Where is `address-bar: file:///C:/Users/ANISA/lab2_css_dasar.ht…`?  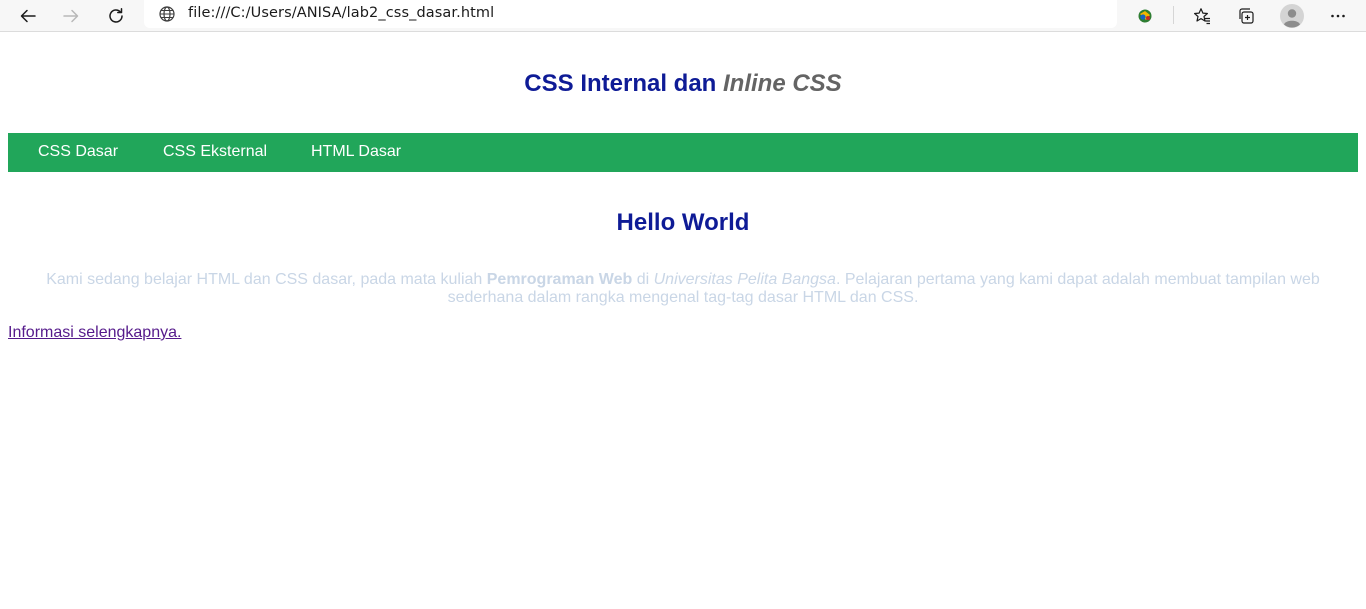 address-bar: file:///C:/Users/ANISA/lab2_css_dasar.ht… is located at coordinates (630, 14).